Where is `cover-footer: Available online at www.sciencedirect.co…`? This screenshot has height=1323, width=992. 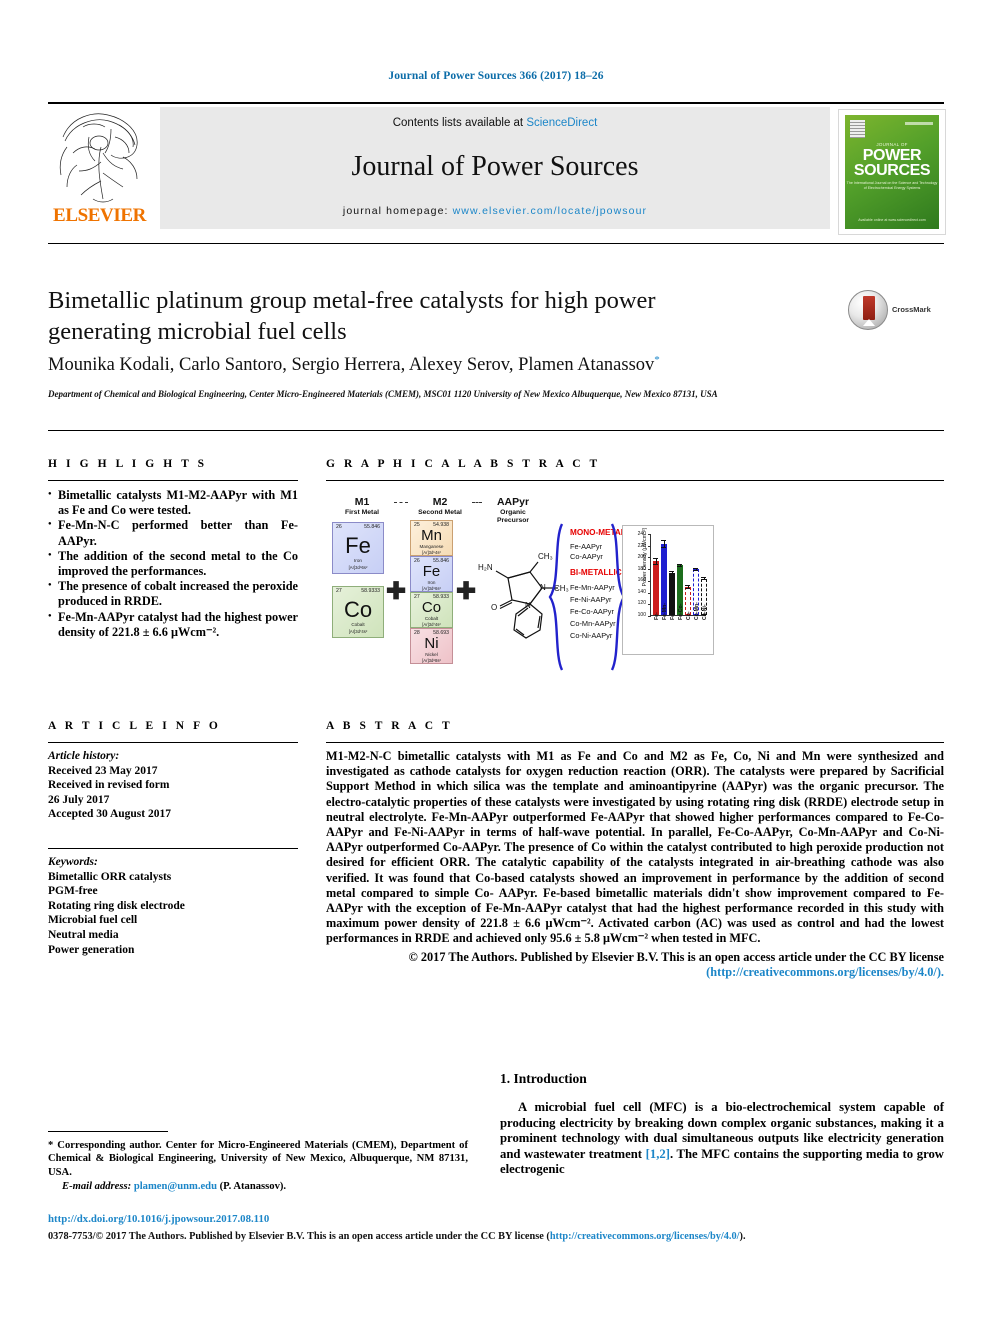
cover-footer: Available online at www.sciencedirect.co… is located at coordinates (892, 220).